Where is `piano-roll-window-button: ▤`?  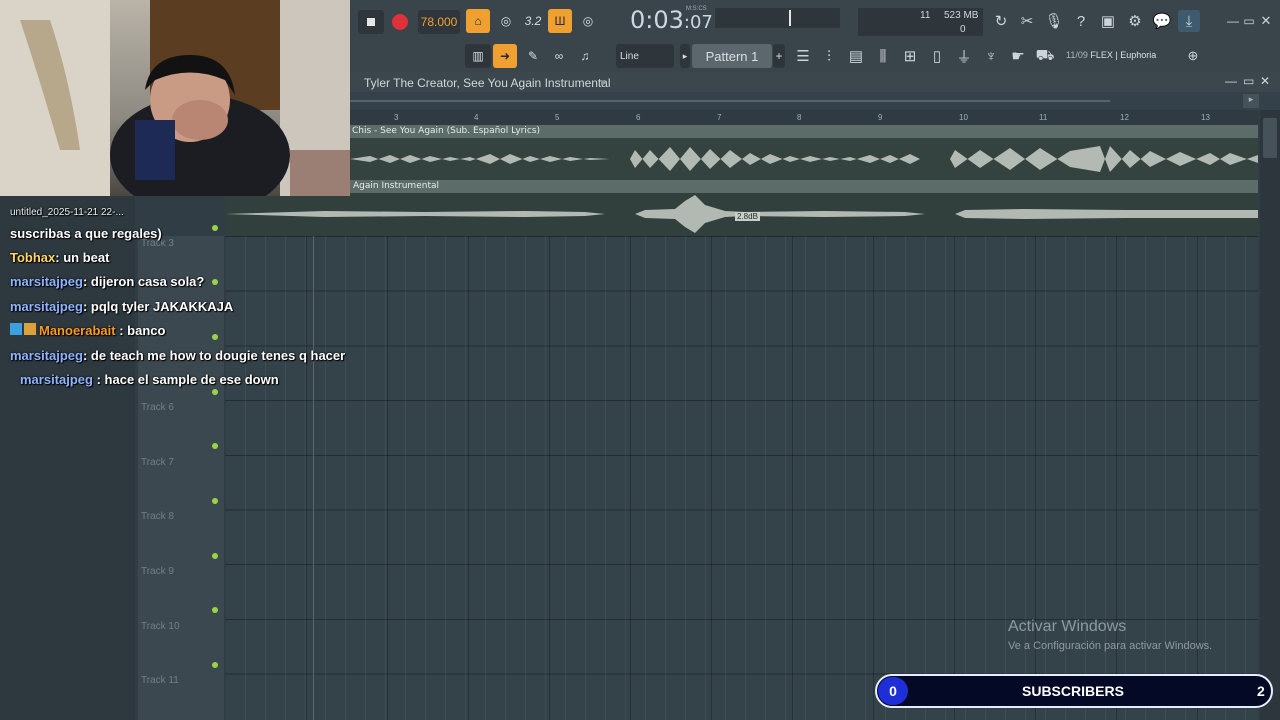
piano-roll-window-button: ▤ is located at coordinates (856, 56).